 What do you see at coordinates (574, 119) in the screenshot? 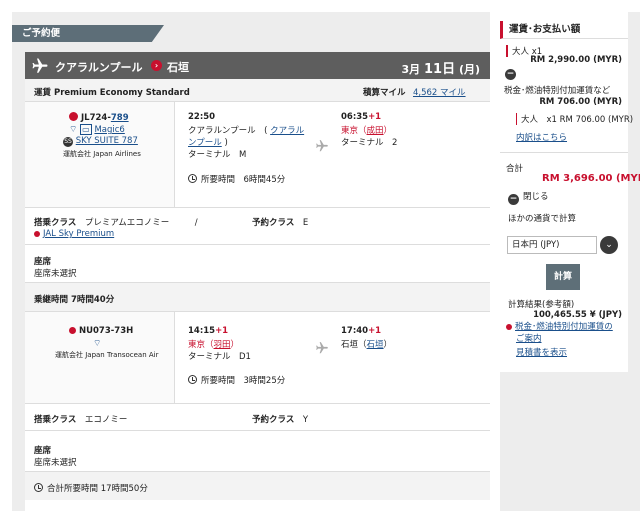
I see `tax-detail: 大人 x1 RM 706.00 (MYR)` at bounding box center [574, 119].